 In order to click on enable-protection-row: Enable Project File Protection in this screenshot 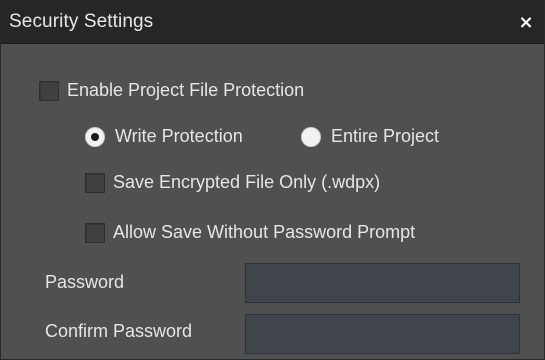, I will do `click(171, 90)`.